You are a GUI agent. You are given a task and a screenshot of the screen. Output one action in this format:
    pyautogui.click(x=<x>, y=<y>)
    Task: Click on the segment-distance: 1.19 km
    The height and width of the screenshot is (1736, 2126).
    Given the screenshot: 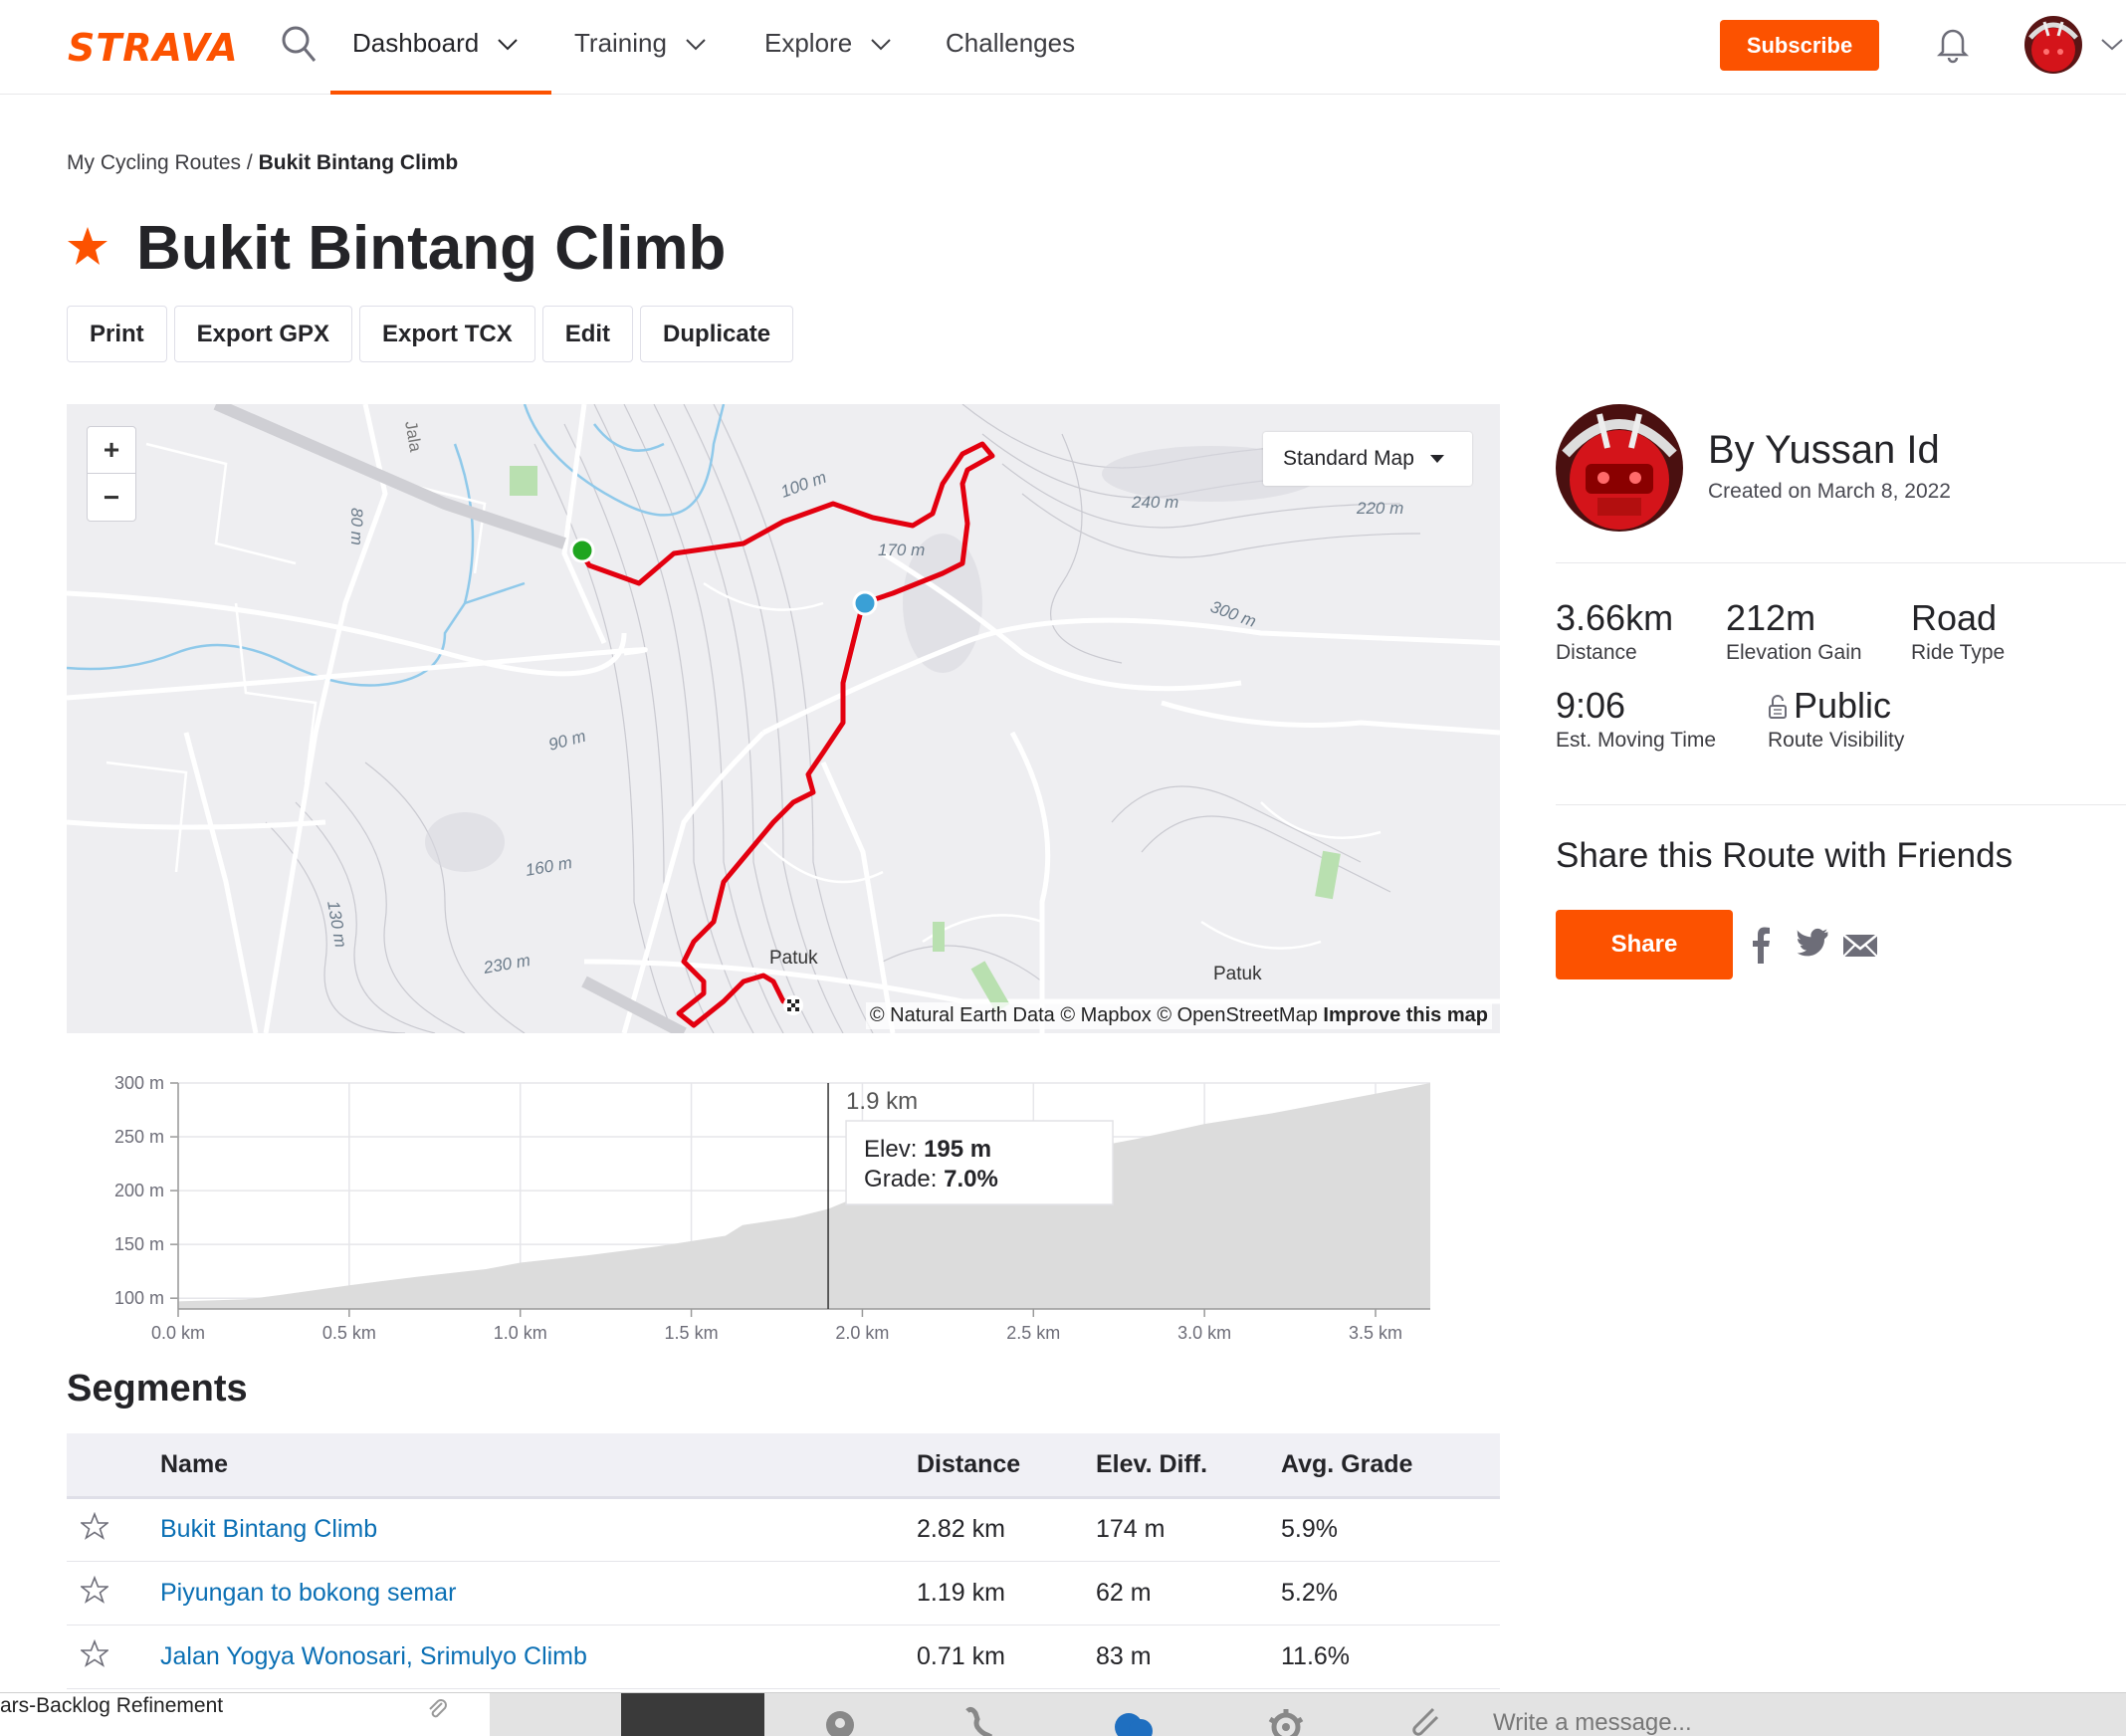 What is the action you would take?
    pyautogui.click(x=1007, y=1594)
    